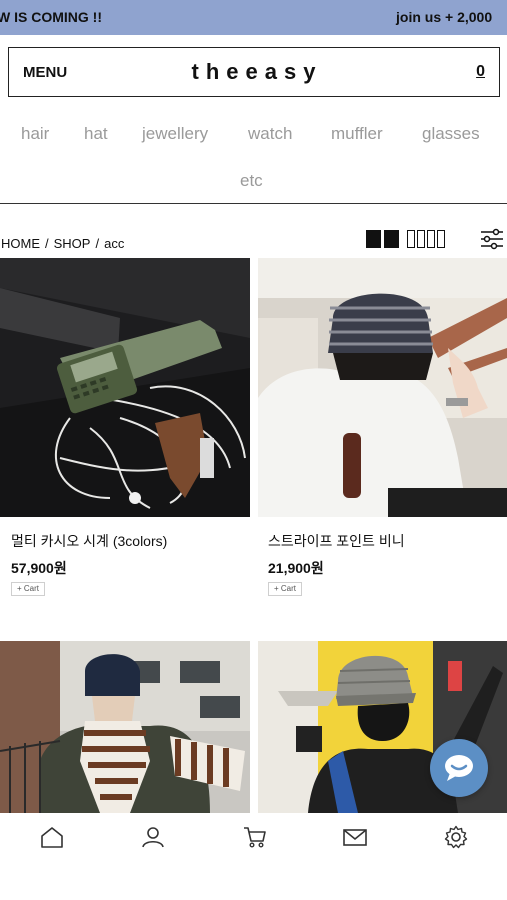  What do you see at coordinates (72, 243) in the screenshot?
I see `breadcrumb-shop: SHOP` at bounding box center [72, 243].